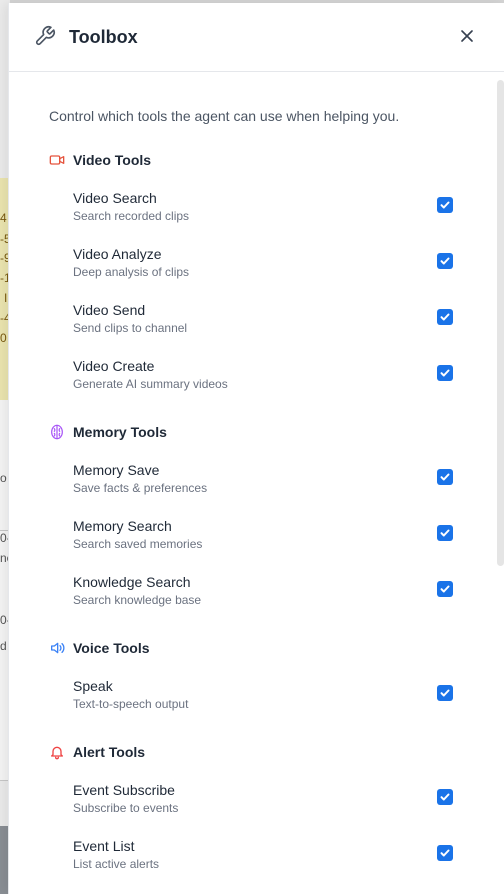 The image size is (504, 894). Describe the element at coordinates (273, 482) in the screenshot. I see `tool-memory-save: Memory Save Save facts & preferences` at that location.